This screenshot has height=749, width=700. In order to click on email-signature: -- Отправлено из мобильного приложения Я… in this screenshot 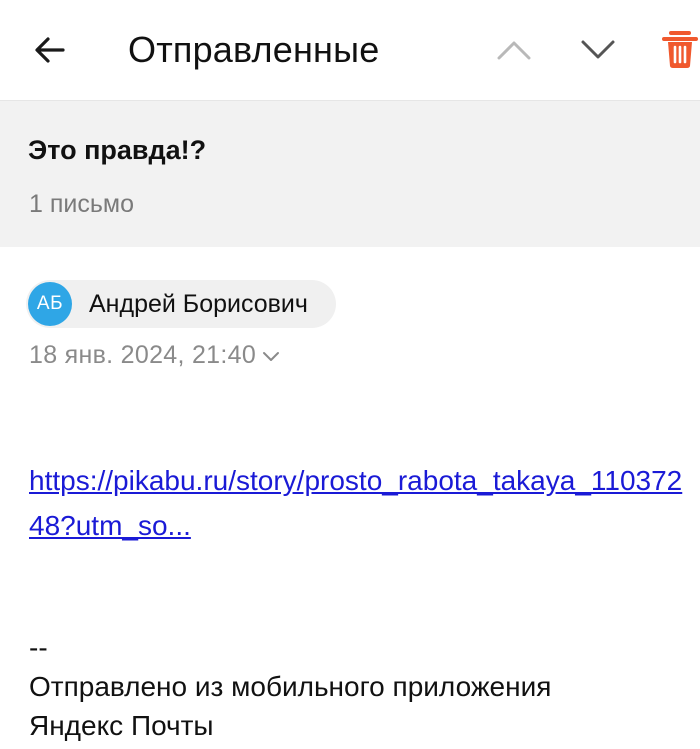, I will do `click(290, 686)`.